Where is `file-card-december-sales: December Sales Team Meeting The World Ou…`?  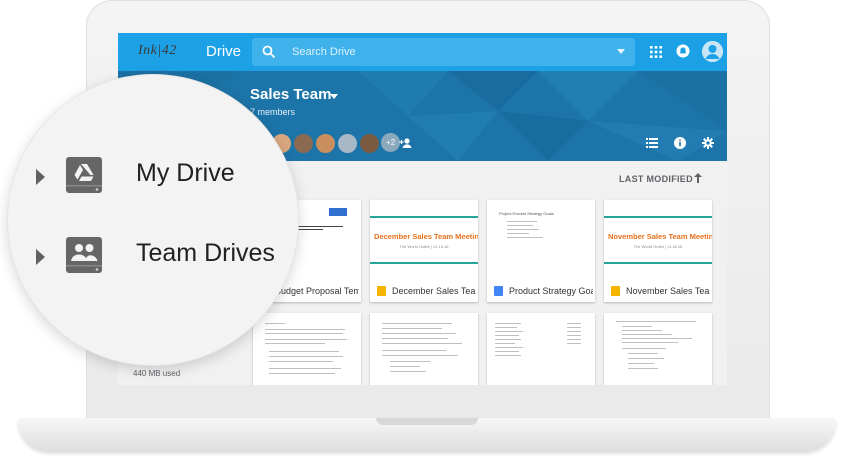
file-card-december-sales: December Sales Team Meeting The World Ou… is located at coordinates (424, 251).